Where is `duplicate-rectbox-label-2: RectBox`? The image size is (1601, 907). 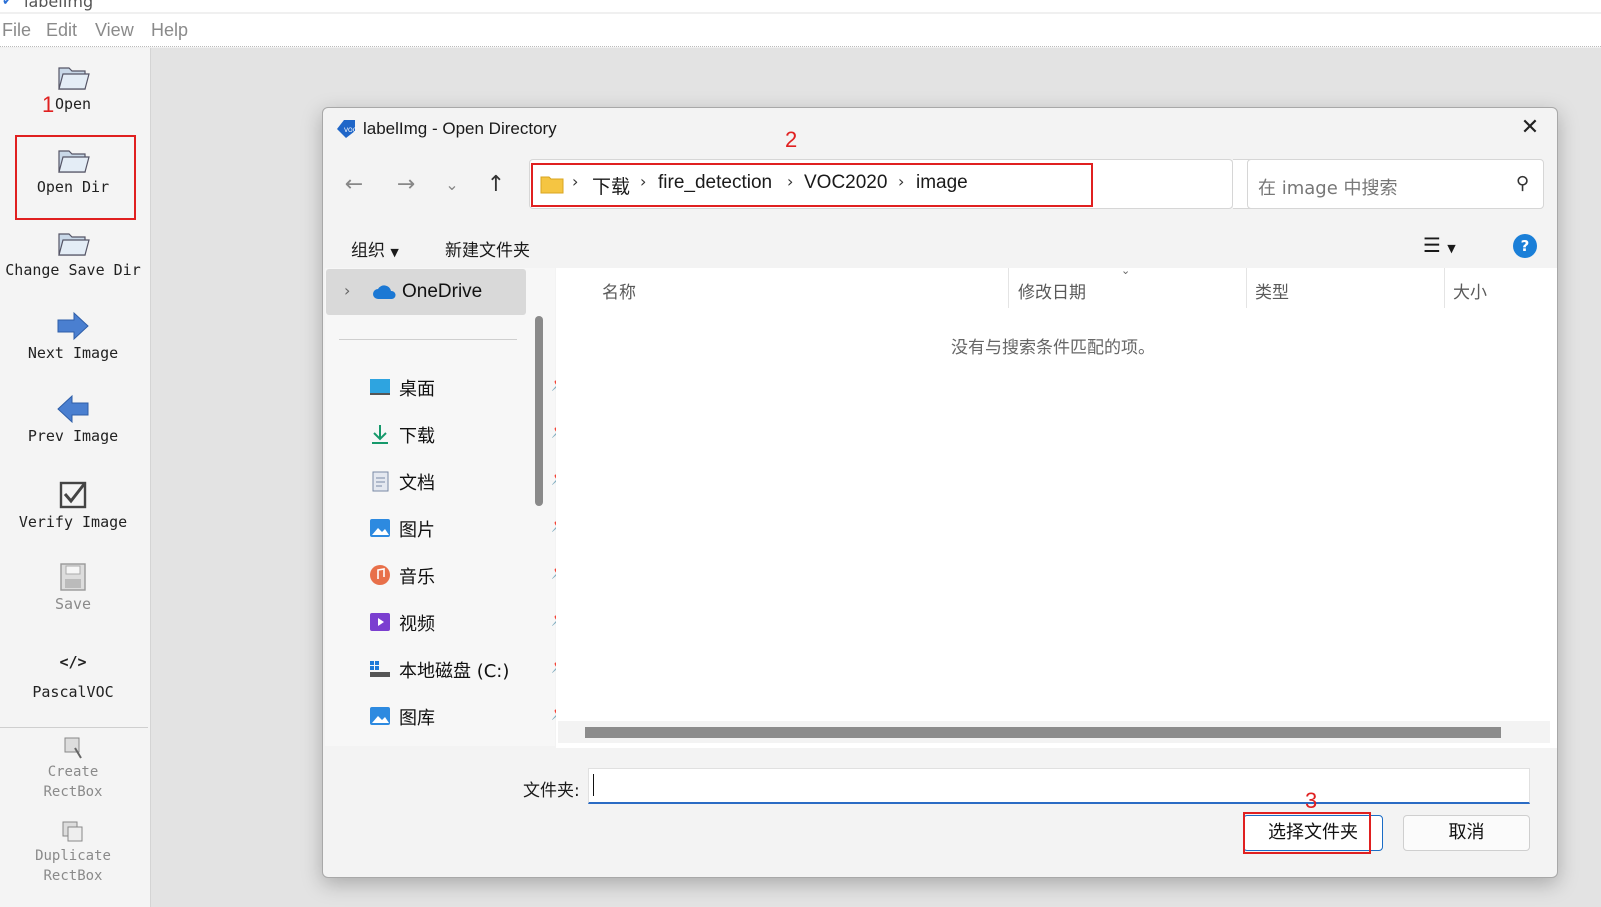
duplicate-rectbox-label-2: RectBox is located at coordinates (73, 876).